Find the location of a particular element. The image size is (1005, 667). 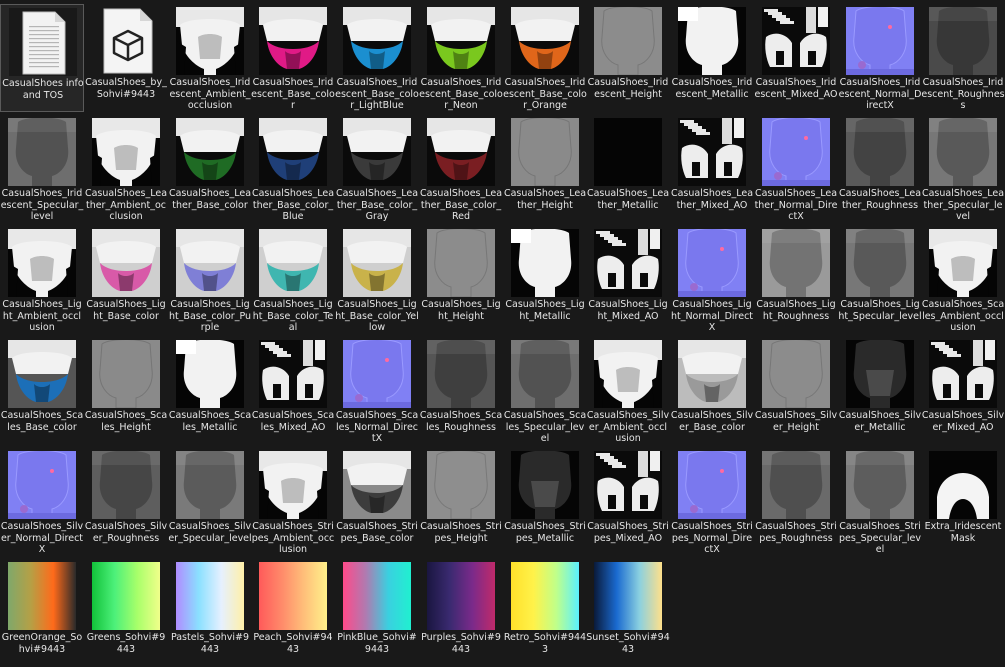

file-name-label: CasualShoes_Scales_Normal_DirectX is located at coordinates (377, 427).